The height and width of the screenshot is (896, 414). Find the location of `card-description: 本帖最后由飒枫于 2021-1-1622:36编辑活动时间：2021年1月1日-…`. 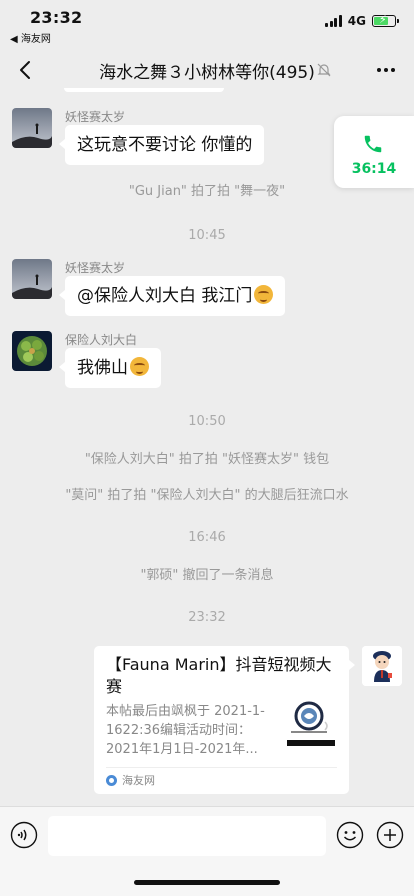

card-description: 本帖最后由飒枫于 2021-1-1622:36编辑活动时间：2021年1月1日-… is located at coordinates (185, 730).